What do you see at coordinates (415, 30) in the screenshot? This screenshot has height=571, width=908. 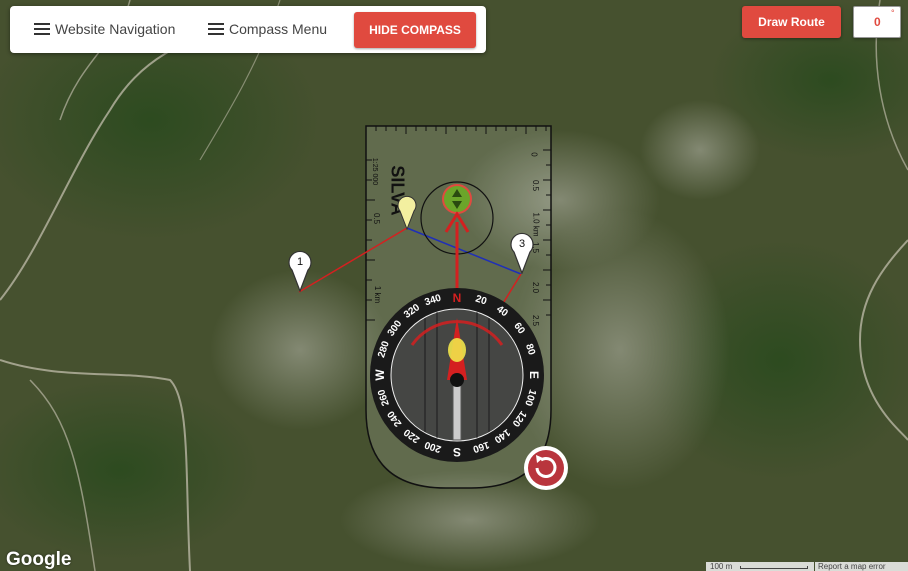 I see `hide-compass-button: HIDE COMPASS` at bounding box center [415, 30].